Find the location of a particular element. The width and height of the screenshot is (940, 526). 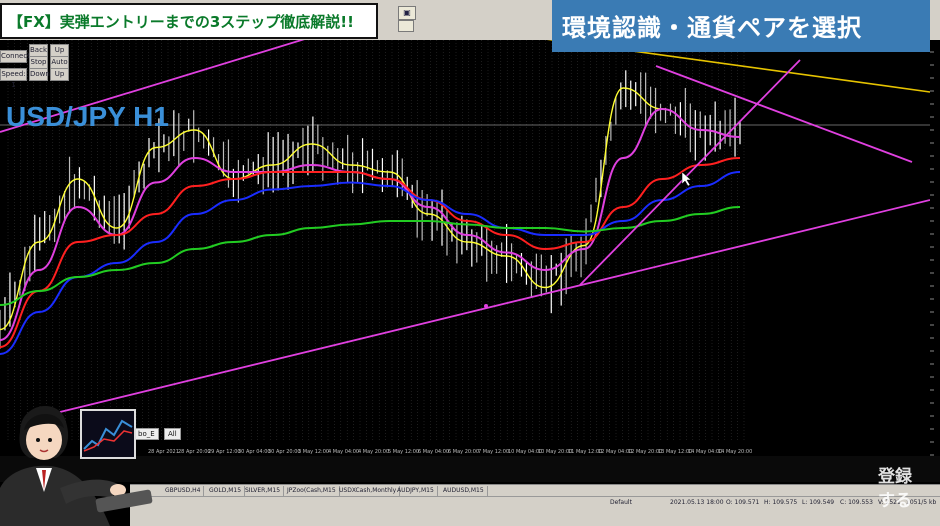

status-high: H: 109.575 is located at coordinates (781, 502).